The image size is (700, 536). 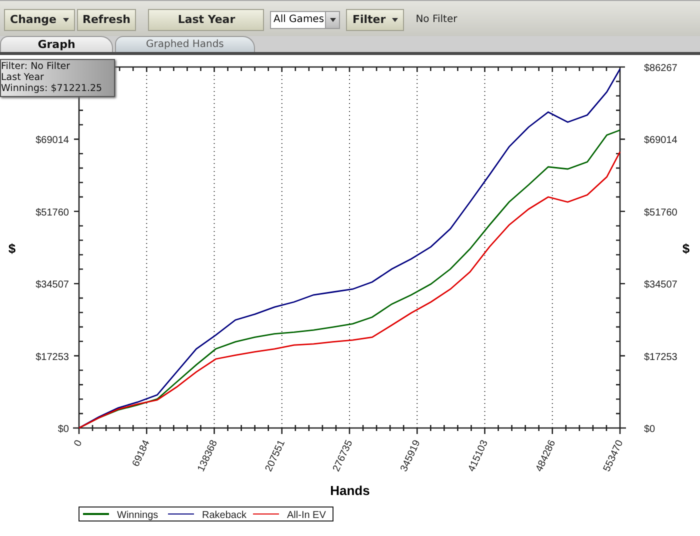 I want to click on tab: Graph, so click(x=56, y=44).